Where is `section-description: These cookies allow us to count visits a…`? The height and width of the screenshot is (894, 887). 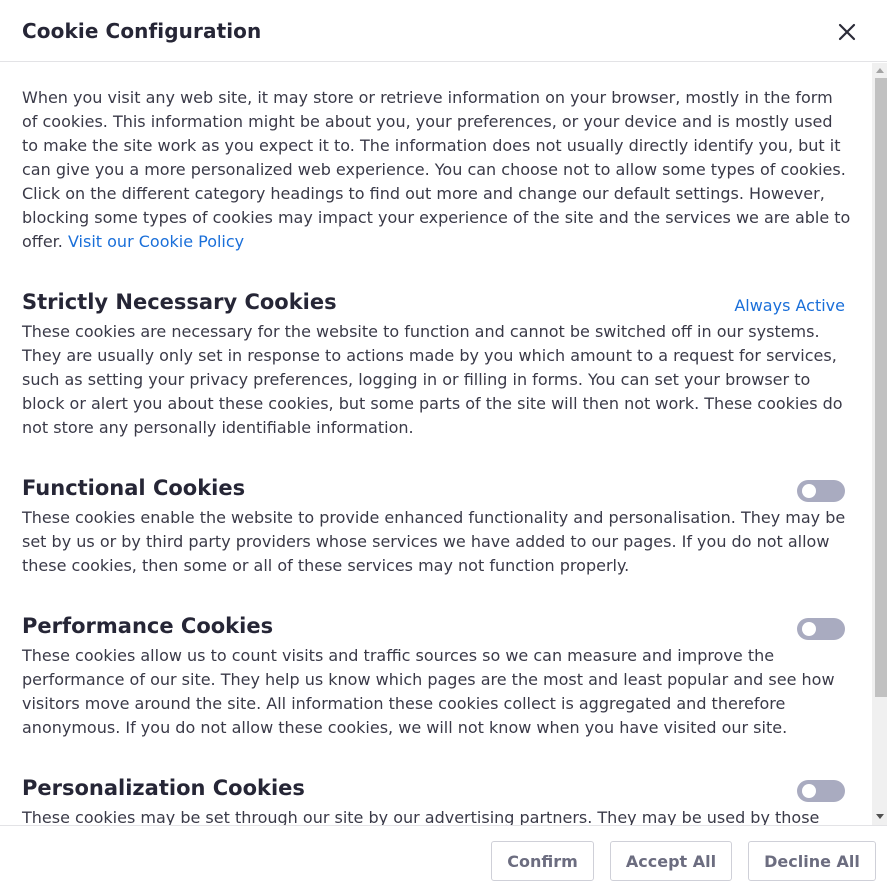
section-description: These cookies allow us to count visits a… is located at coordinates (428, 691).